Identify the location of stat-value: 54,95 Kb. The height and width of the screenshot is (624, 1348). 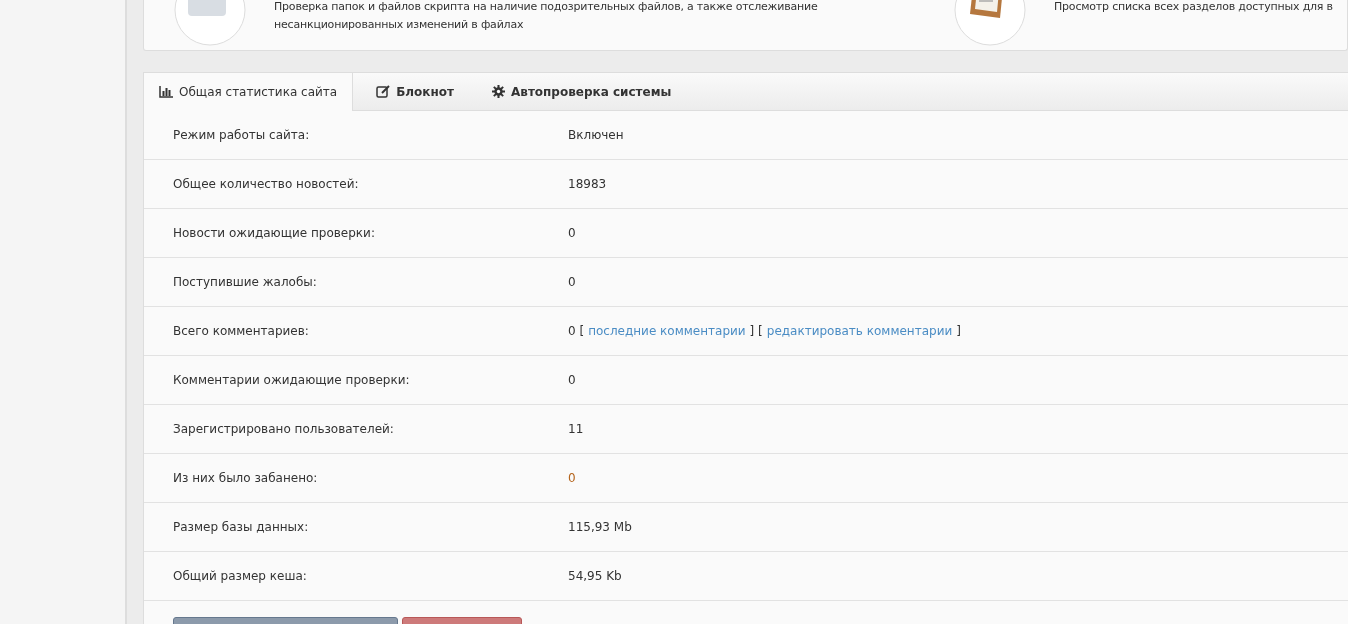
(595, 576).